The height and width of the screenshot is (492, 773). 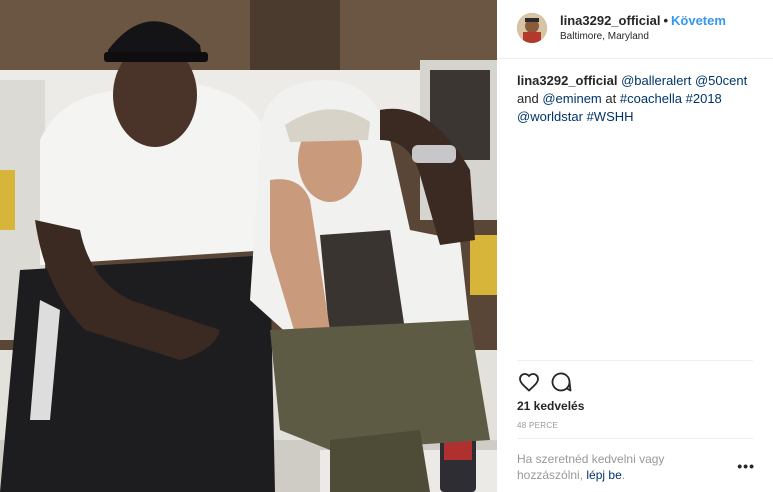 What do you see at coordinates (656, 80) in the screenshot?
I see `mention-balleralert: @balleralert` at bounding box center [656, 80].